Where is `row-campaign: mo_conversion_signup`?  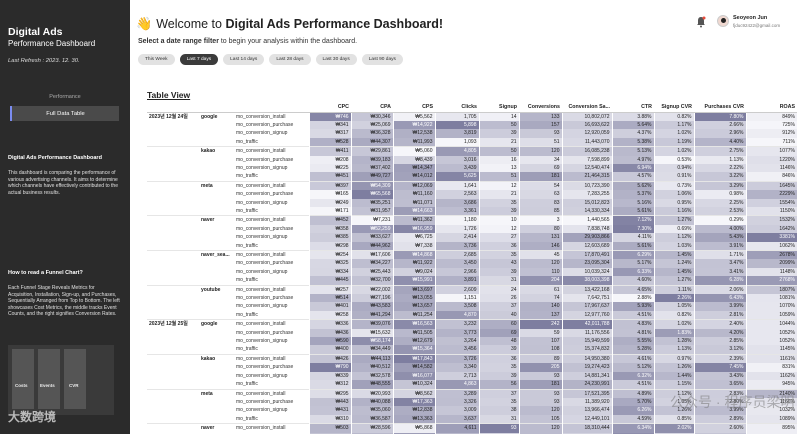 row-campaign: mo_conversion_signup is located at coordinates (262, 237).